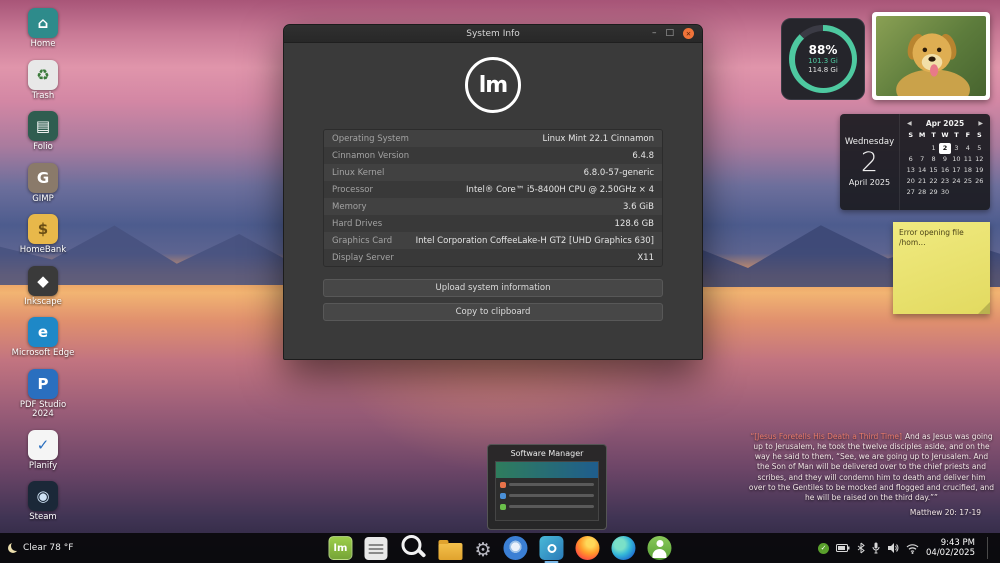  Describe the element at coordinates (967, 181) in the screenshot. I see `calendar-day-cell: 25` at that location.